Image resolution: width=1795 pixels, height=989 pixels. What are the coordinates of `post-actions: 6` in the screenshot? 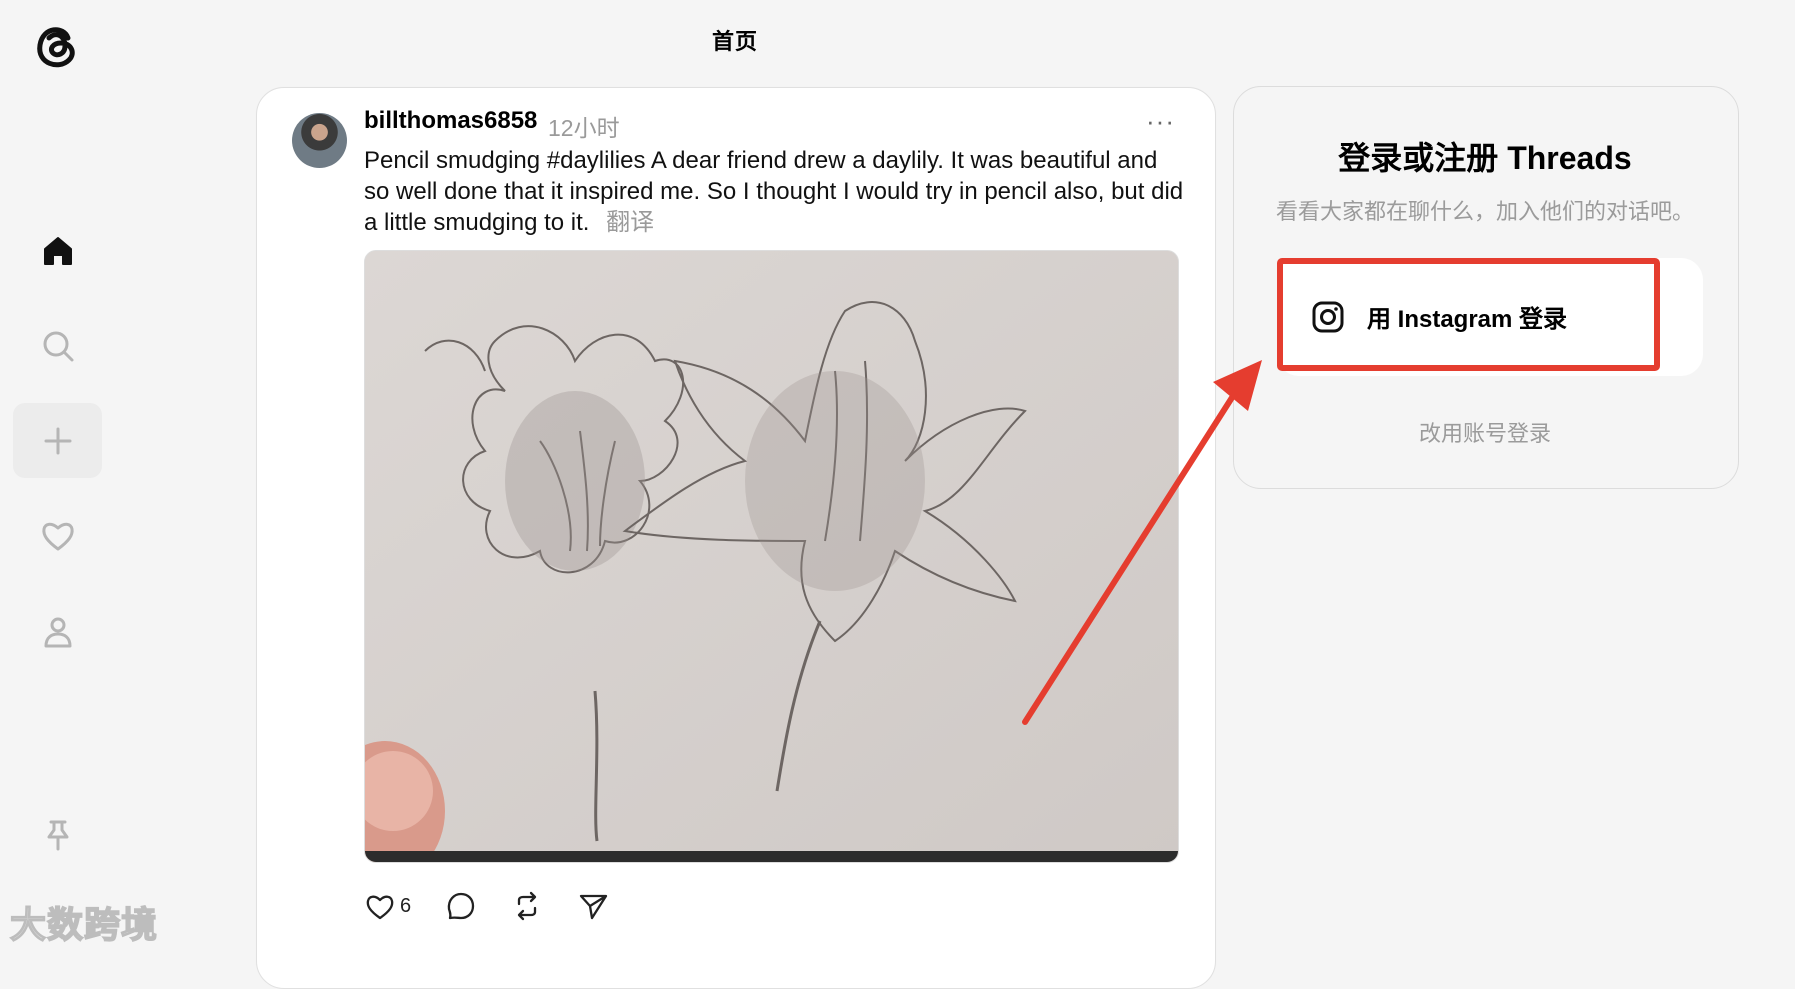 It's located at (503, 906).